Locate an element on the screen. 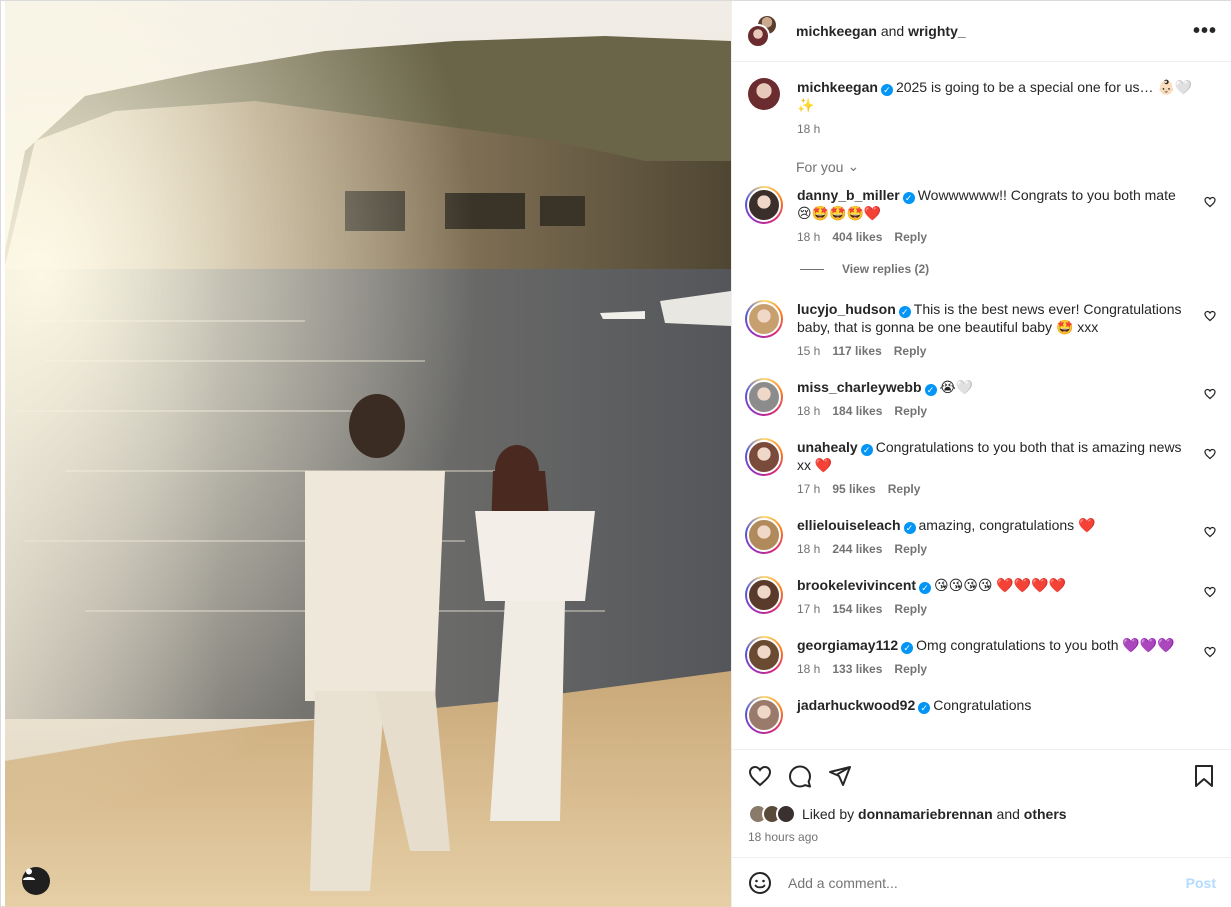 This screenshot has width=1231, height=907. bookmark-icon is located at coordinates (1204, 776).